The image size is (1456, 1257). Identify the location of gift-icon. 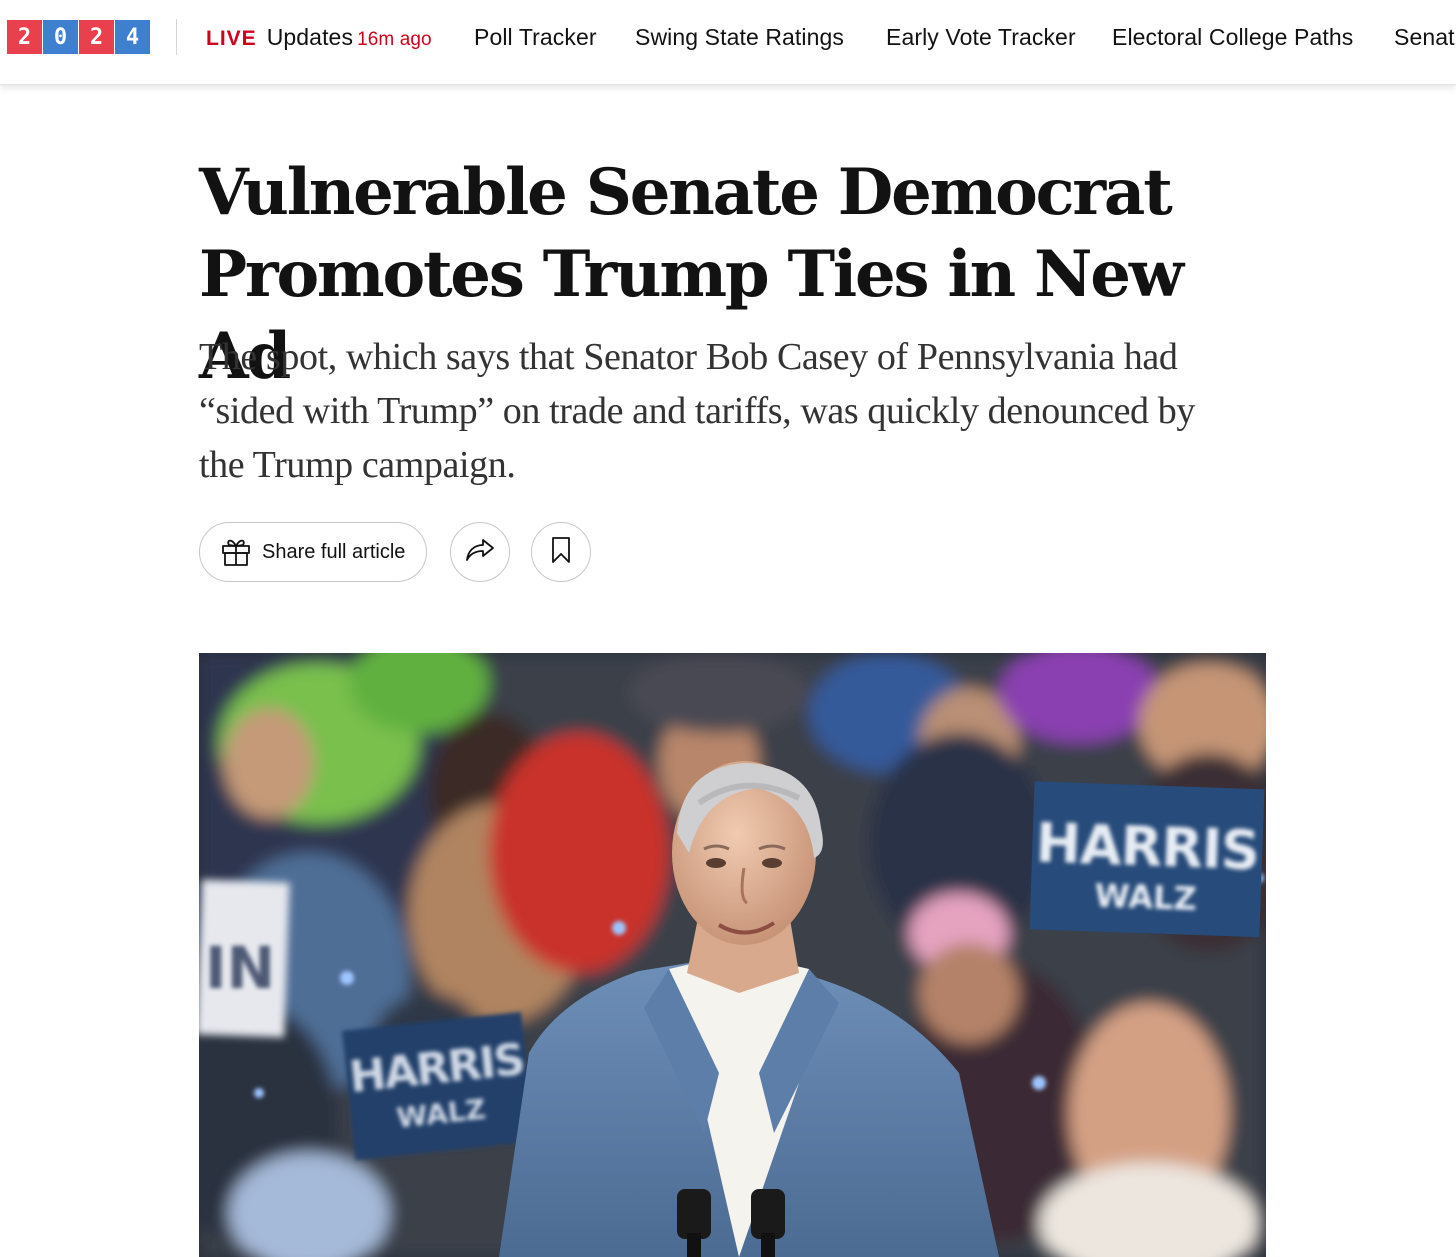
(236, 552).